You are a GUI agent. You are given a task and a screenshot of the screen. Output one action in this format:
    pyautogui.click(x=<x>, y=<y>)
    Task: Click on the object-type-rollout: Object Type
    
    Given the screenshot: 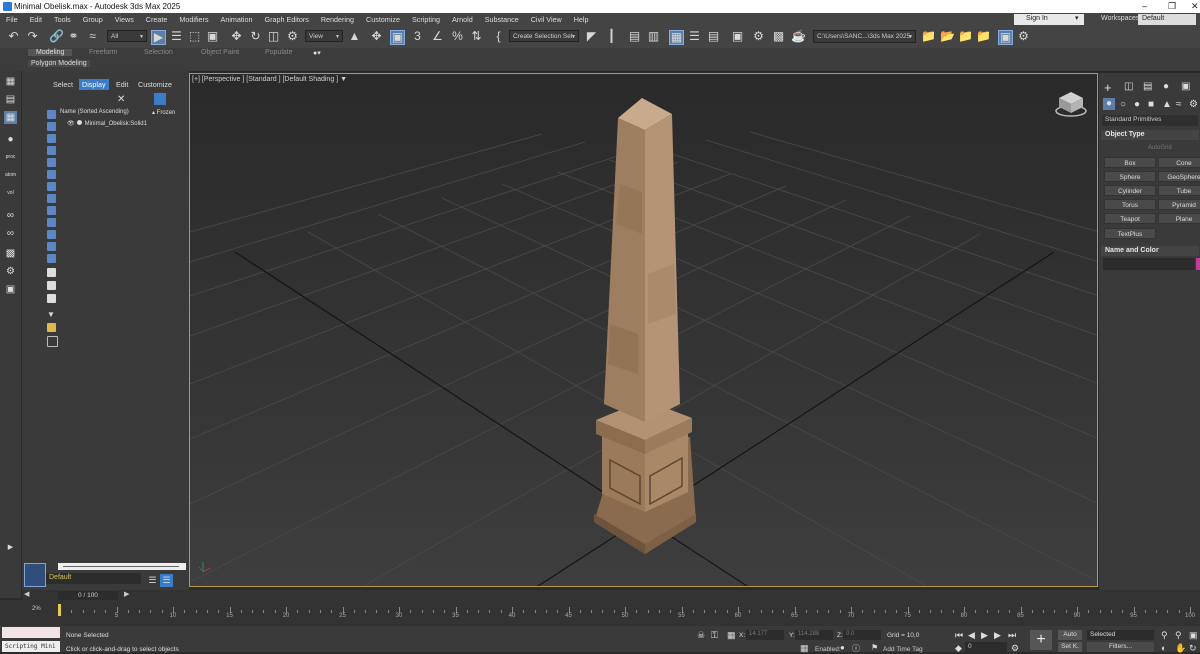 What is the action you would take?
    pyautogui.click(x=1150, y=135)
    